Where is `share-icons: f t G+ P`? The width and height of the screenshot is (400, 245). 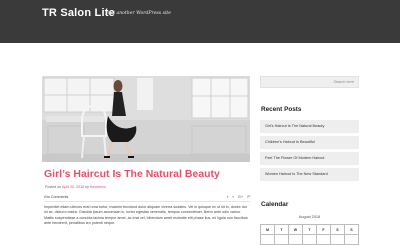 share-icons: f t G+ P is located at coordinates (237, 196).